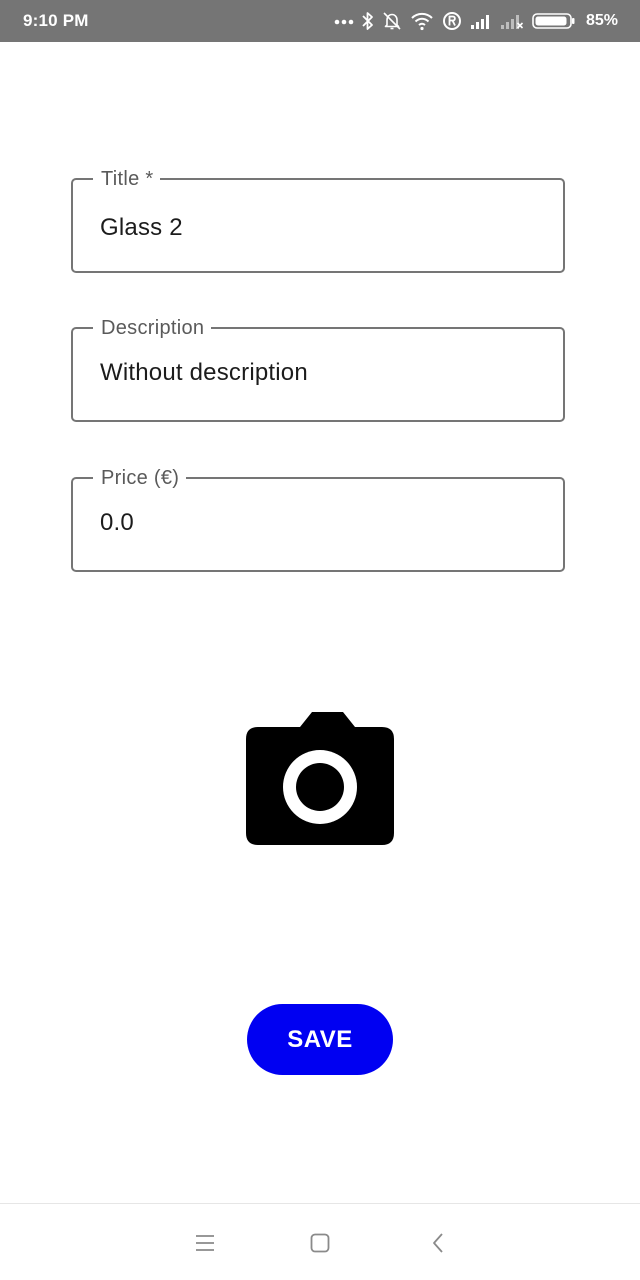 The image size is (640, 1280). What do you see at coordinates (204, 373) in the screenshot?
I see `description-field-value: Without description` at bounding box center [204, 373].